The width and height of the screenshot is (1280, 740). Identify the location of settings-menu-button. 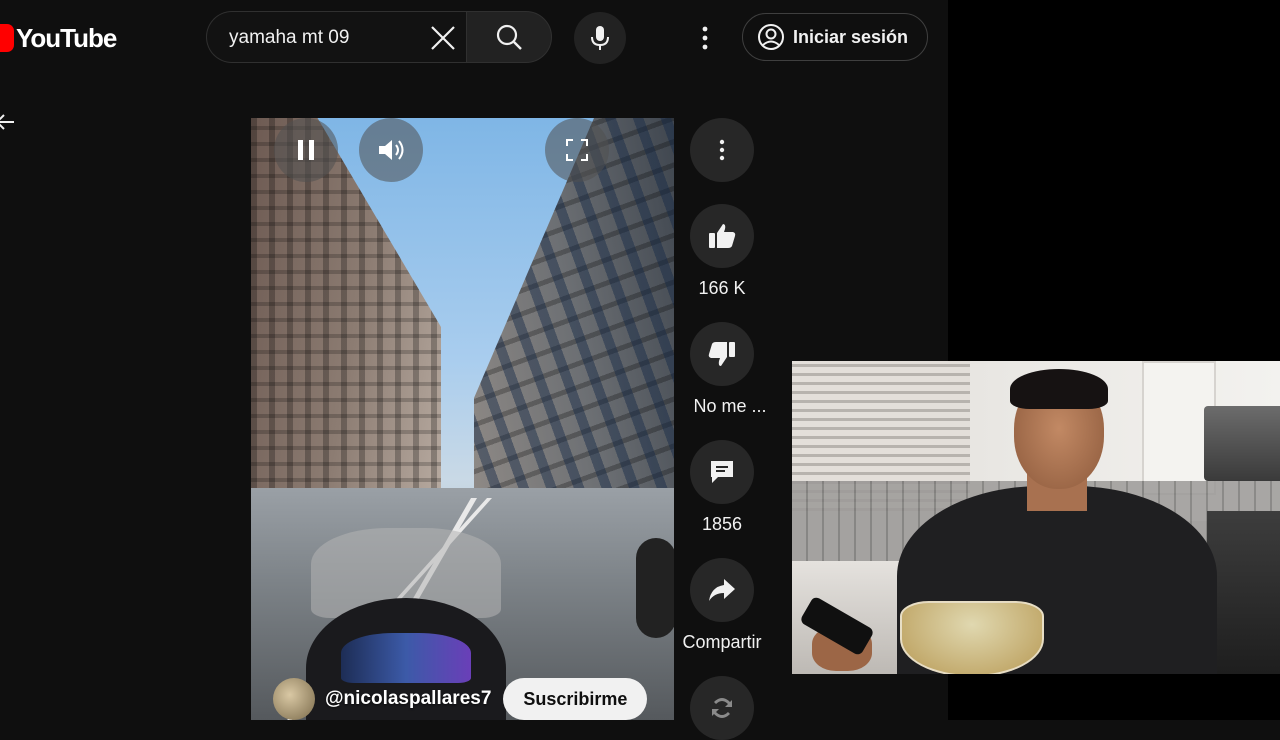
(705, 38).